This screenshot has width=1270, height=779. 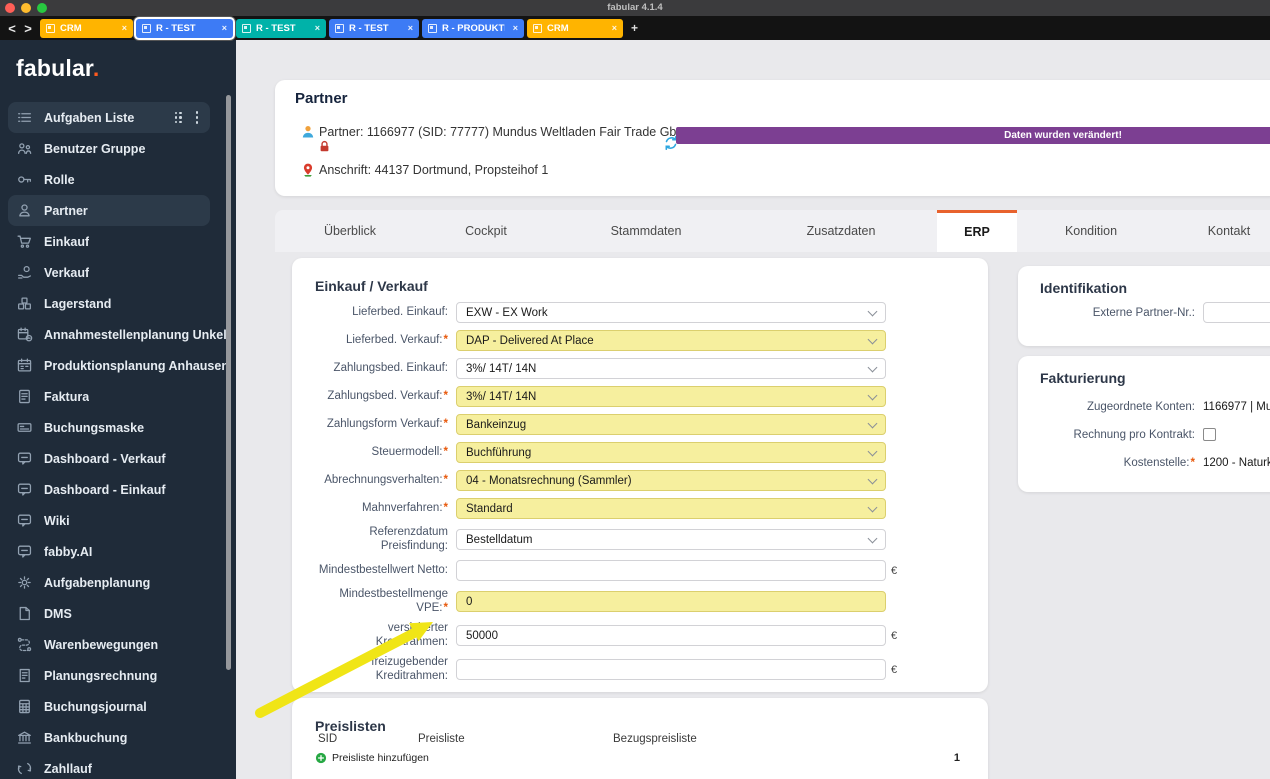 What do you see at coordinates (196, 117) in the screenshot?
I see `kebab-menu-icon` at bounding box center [196, 117].